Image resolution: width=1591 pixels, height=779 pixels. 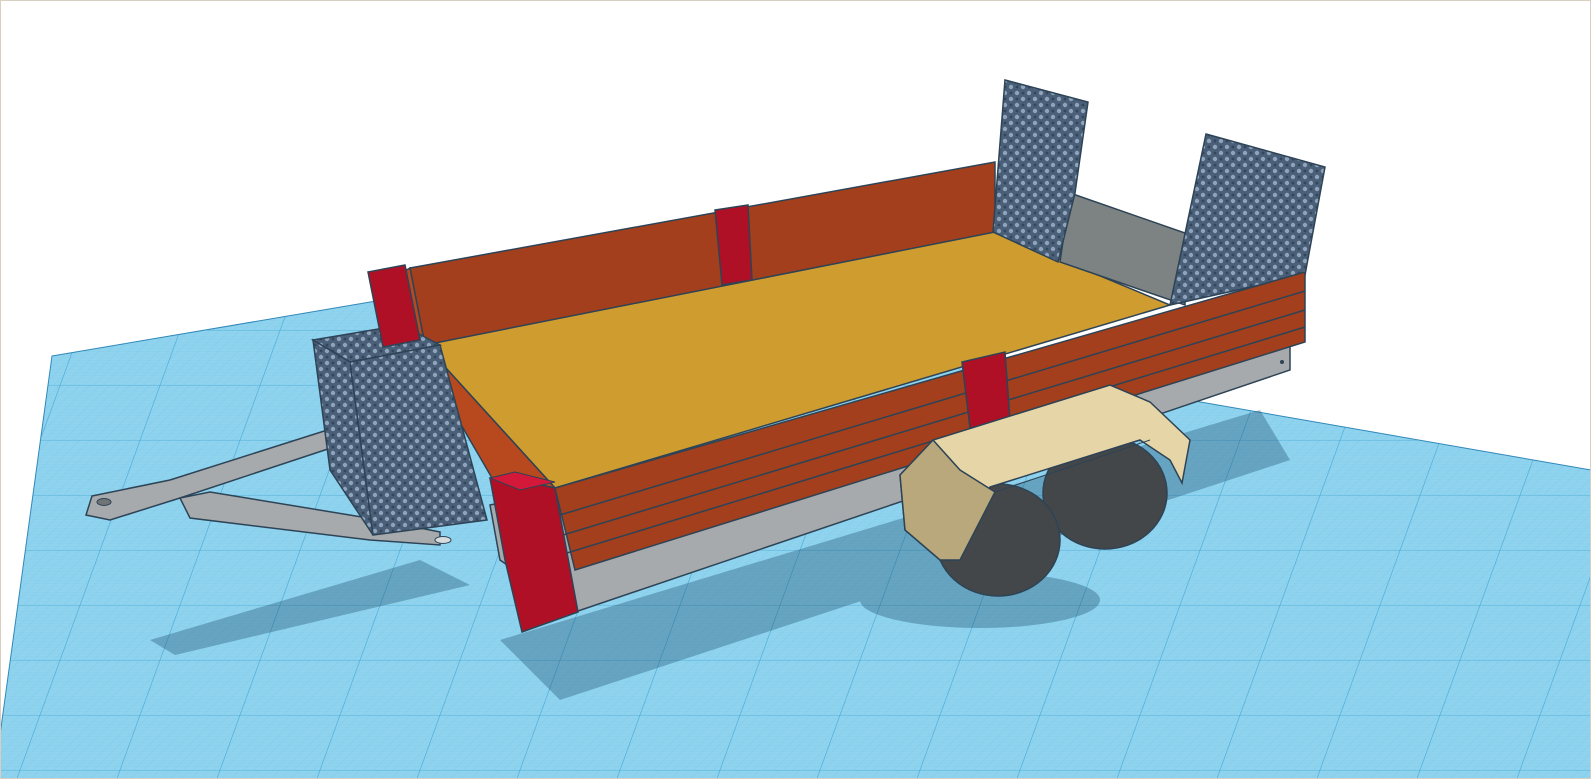 I want to click on post-front-middle, so click(x=986, y=390).